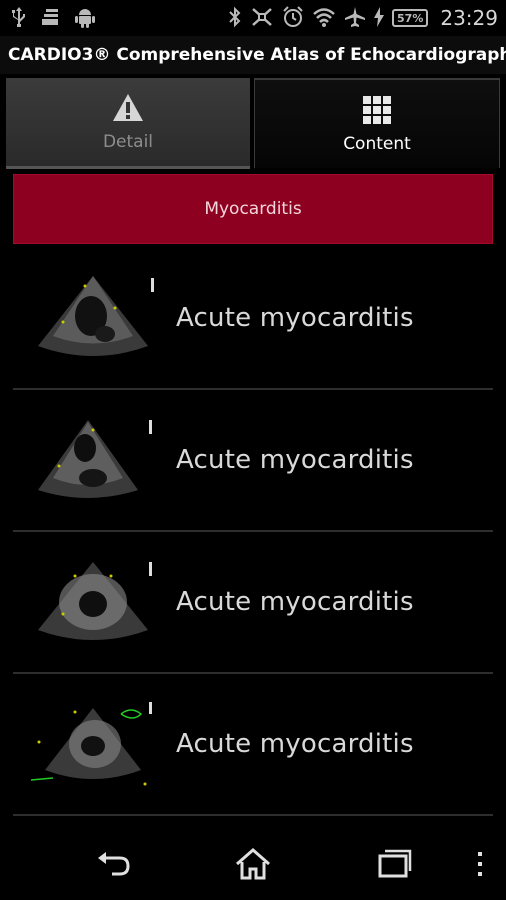 This screenshot has width=506, height=900. Describe the element at coordinates (128, 142) in the screenshot. I see `tab-detail-label: Detail` at that location.